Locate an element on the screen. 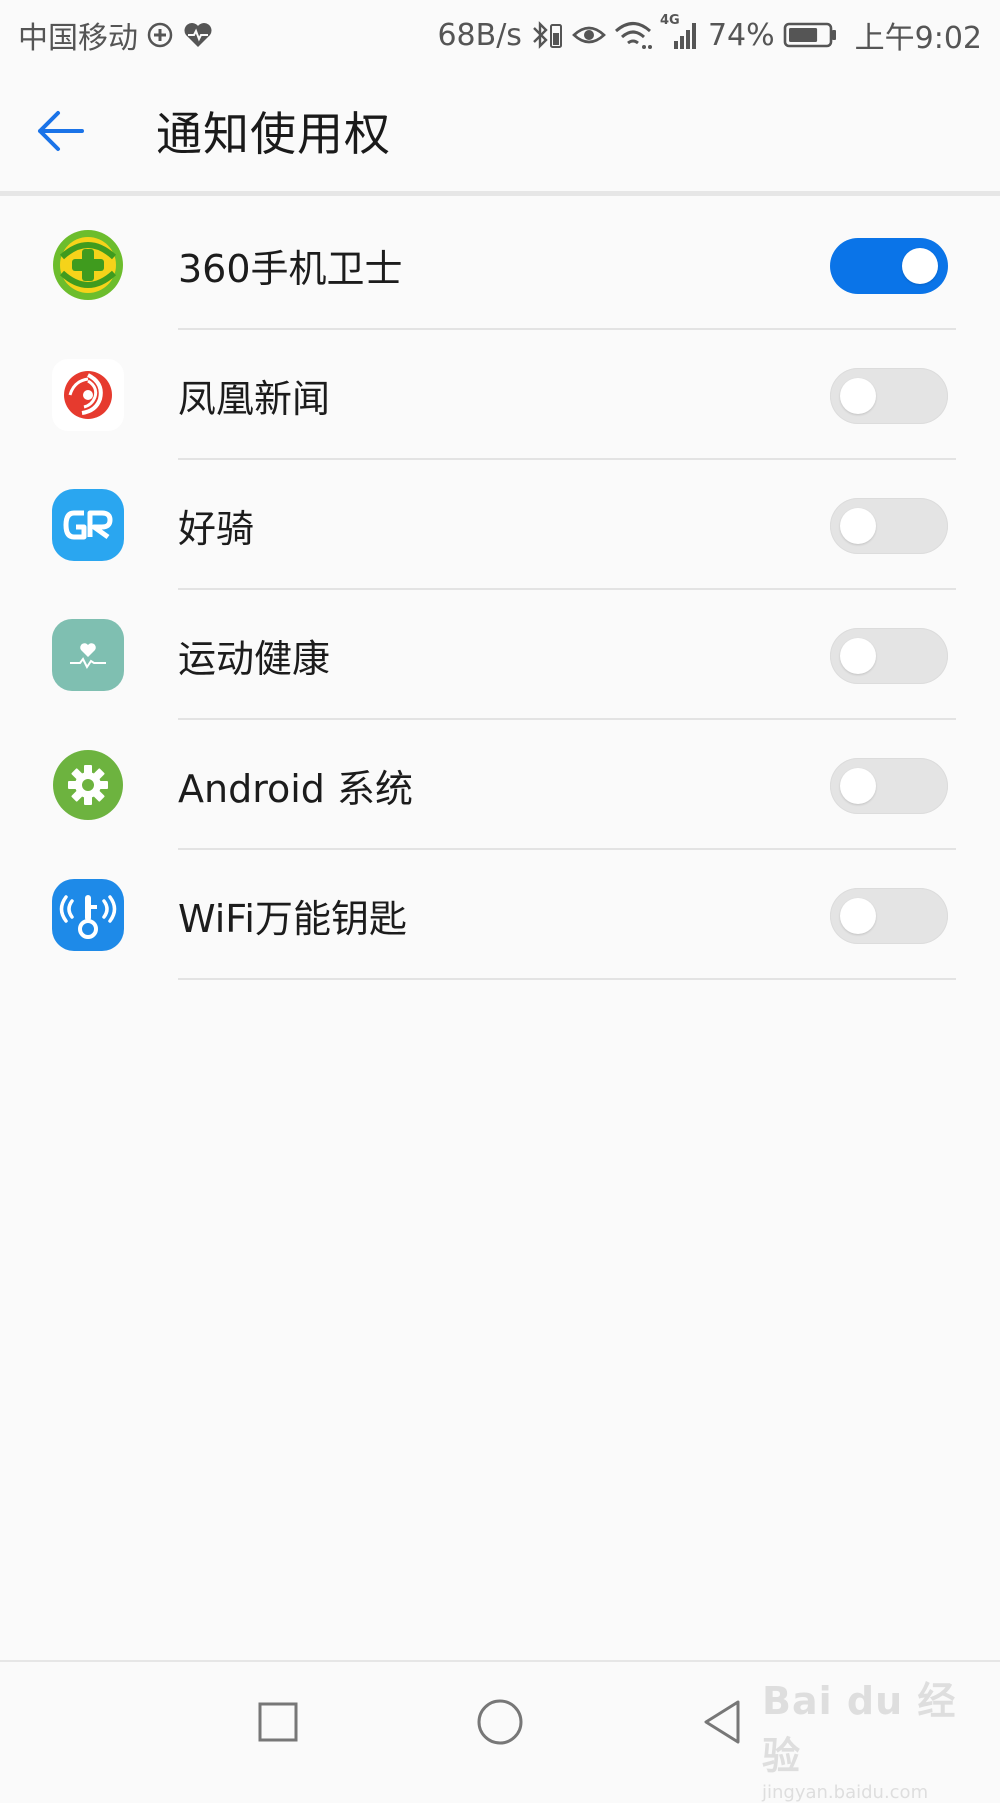 The image size is (1000, 1803). home-button is located at coordinates (500, 1722).